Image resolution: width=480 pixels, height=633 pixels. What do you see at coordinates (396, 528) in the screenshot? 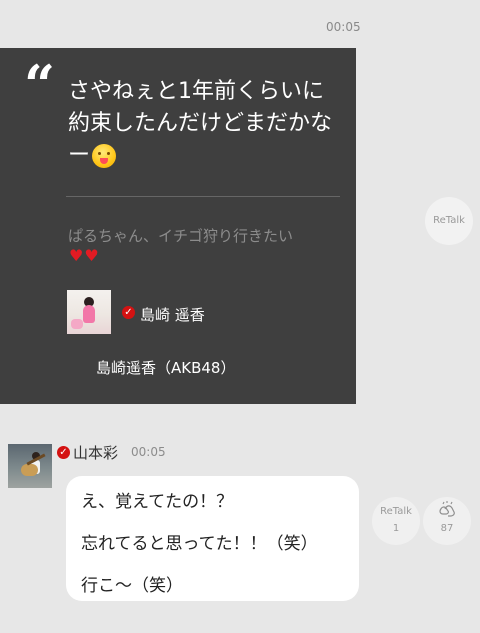
I see `comment-retalk-count: 1` at bounding box center [396, 528].